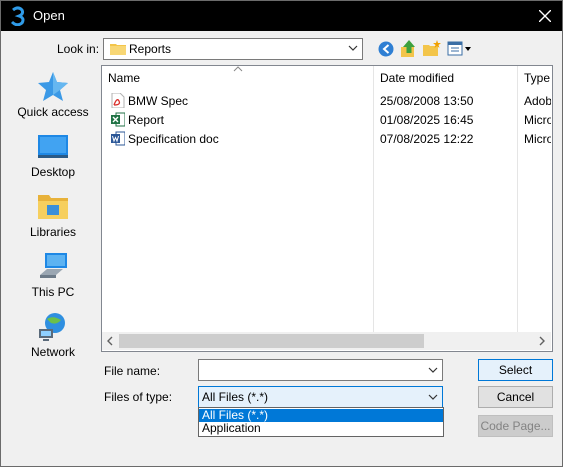 This screenshot has width=563, height=467. I want to click on file-name: Specification doc, so click(173, 139).